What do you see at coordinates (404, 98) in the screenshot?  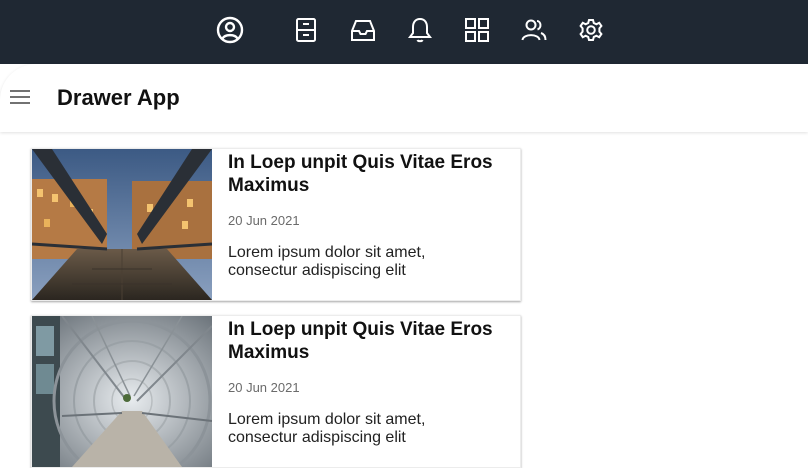 I see `app-bar: Drawer App` at bounding box center [404, 98].